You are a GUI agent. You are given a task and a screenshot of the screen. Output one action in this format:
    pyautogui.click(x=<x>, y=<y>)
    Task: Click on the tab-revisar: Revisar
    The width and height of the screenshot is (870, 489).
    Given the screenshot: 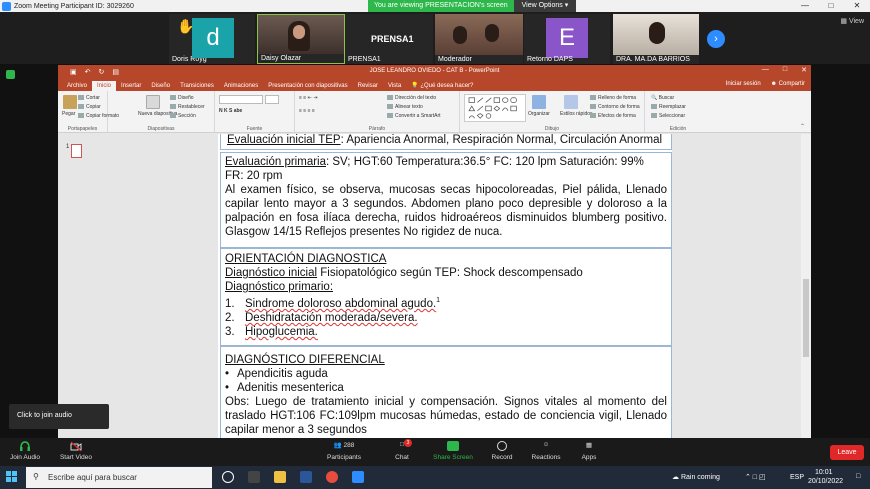 What is the action you would take?
    pyautogui.click(x=368, y=86)
    